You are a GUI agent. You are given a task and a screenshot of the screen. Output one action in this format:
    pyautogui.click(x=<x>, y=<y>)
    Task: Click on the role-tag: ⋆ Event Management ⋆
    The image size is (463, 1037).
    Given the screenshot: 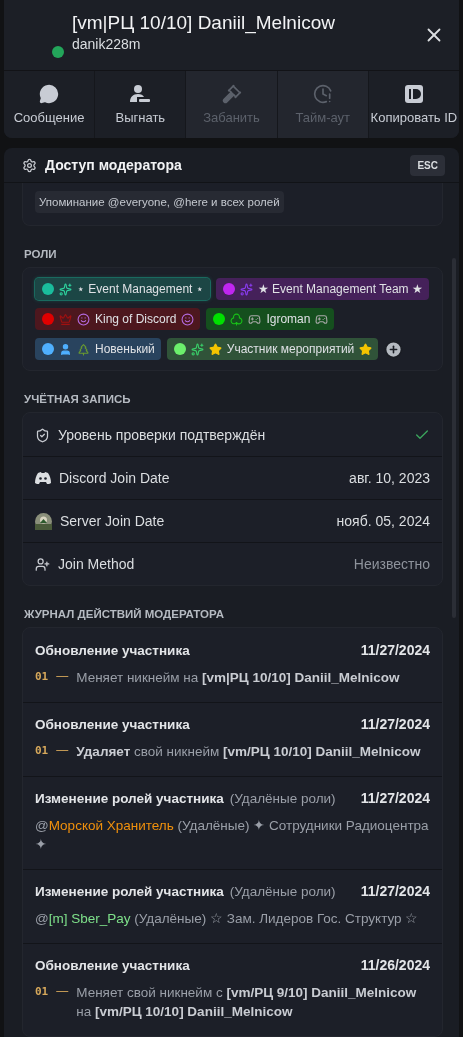 What is the action you would take?
    pyautogui.click(x=122, y=289)
    